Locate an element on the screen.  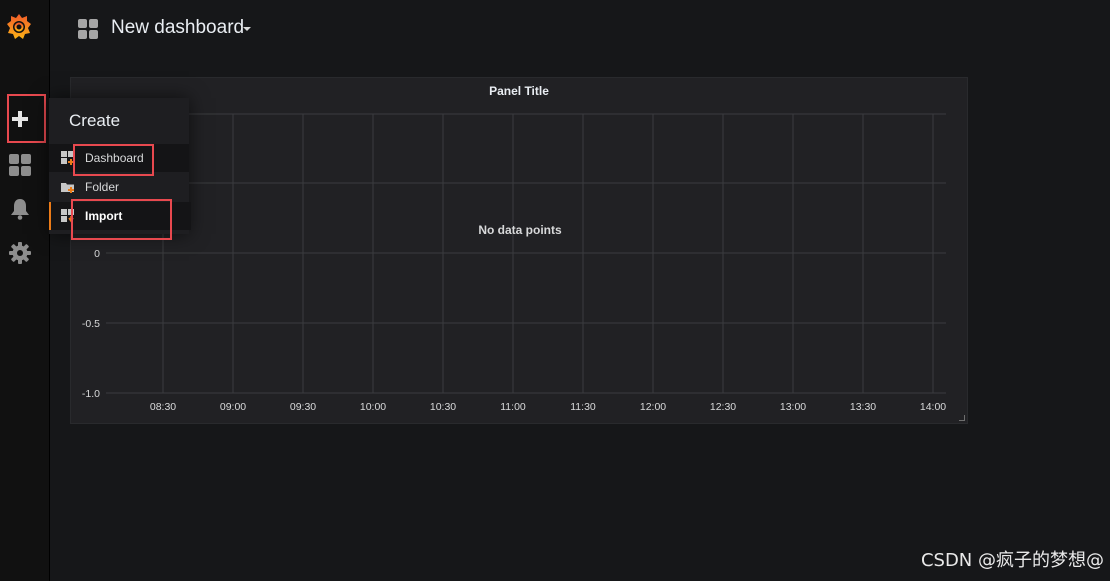
dashboard-highlight-box is located at coordinates (113, 160).